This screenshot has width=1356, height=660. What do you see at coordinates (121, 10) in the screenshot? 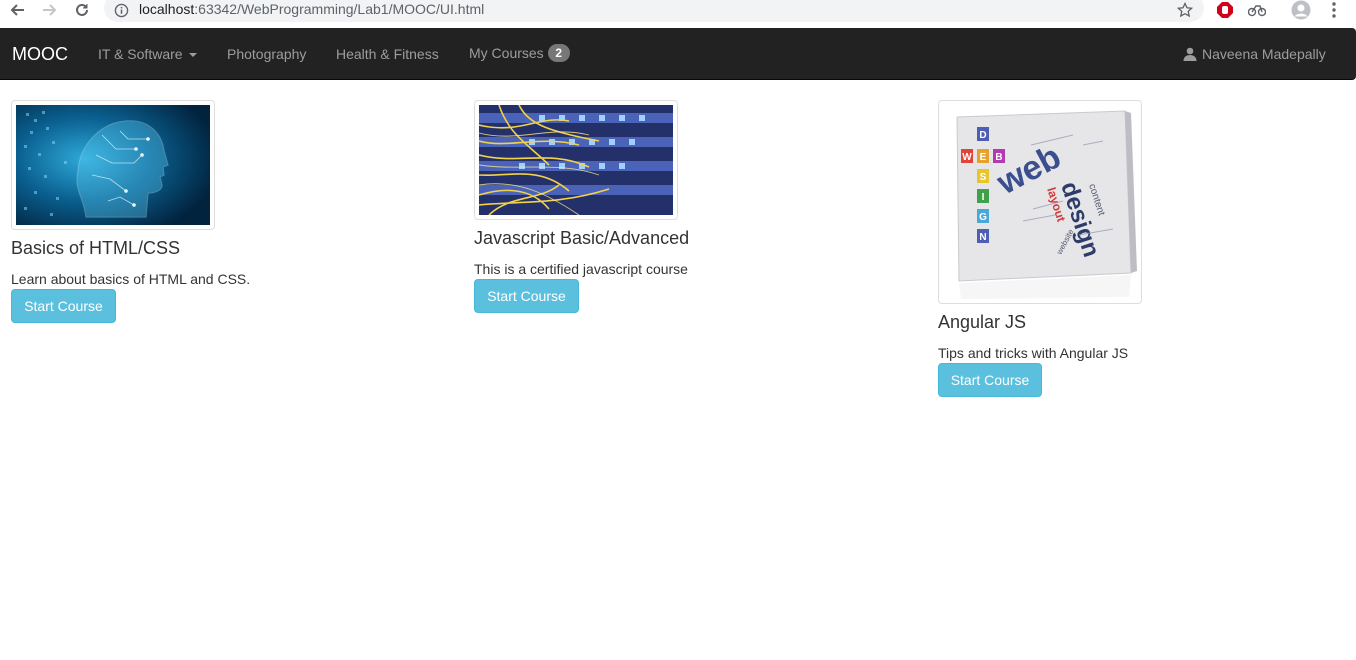
I see `info-icon` at bounding box center [121, 10].